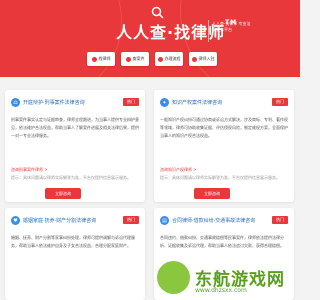 The height and width of the screenshot is (300, 320). Describe the element at coordinates (178, 170) in the screenshot. I see `card-link: 咨询知识产权律师 >` at that location.